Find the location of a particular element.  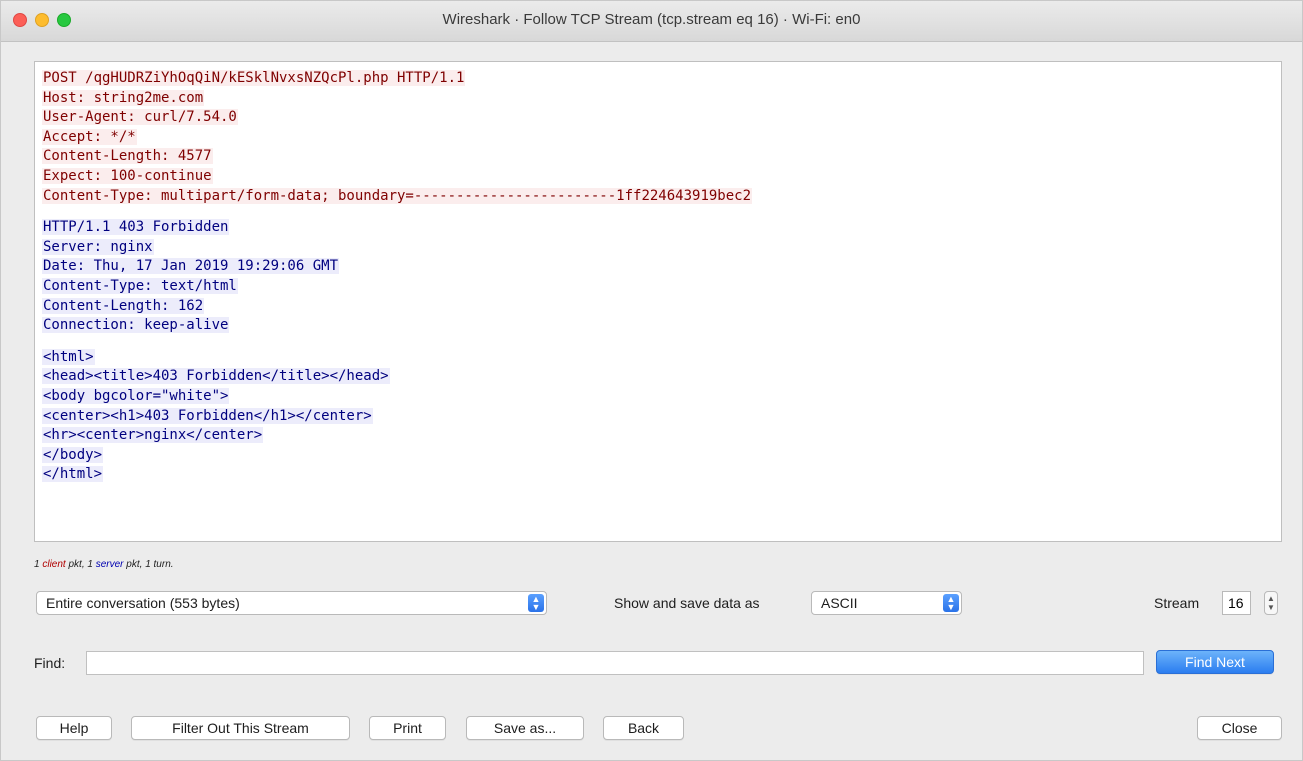

server-line: </html> is located at coordinates (73, 474).